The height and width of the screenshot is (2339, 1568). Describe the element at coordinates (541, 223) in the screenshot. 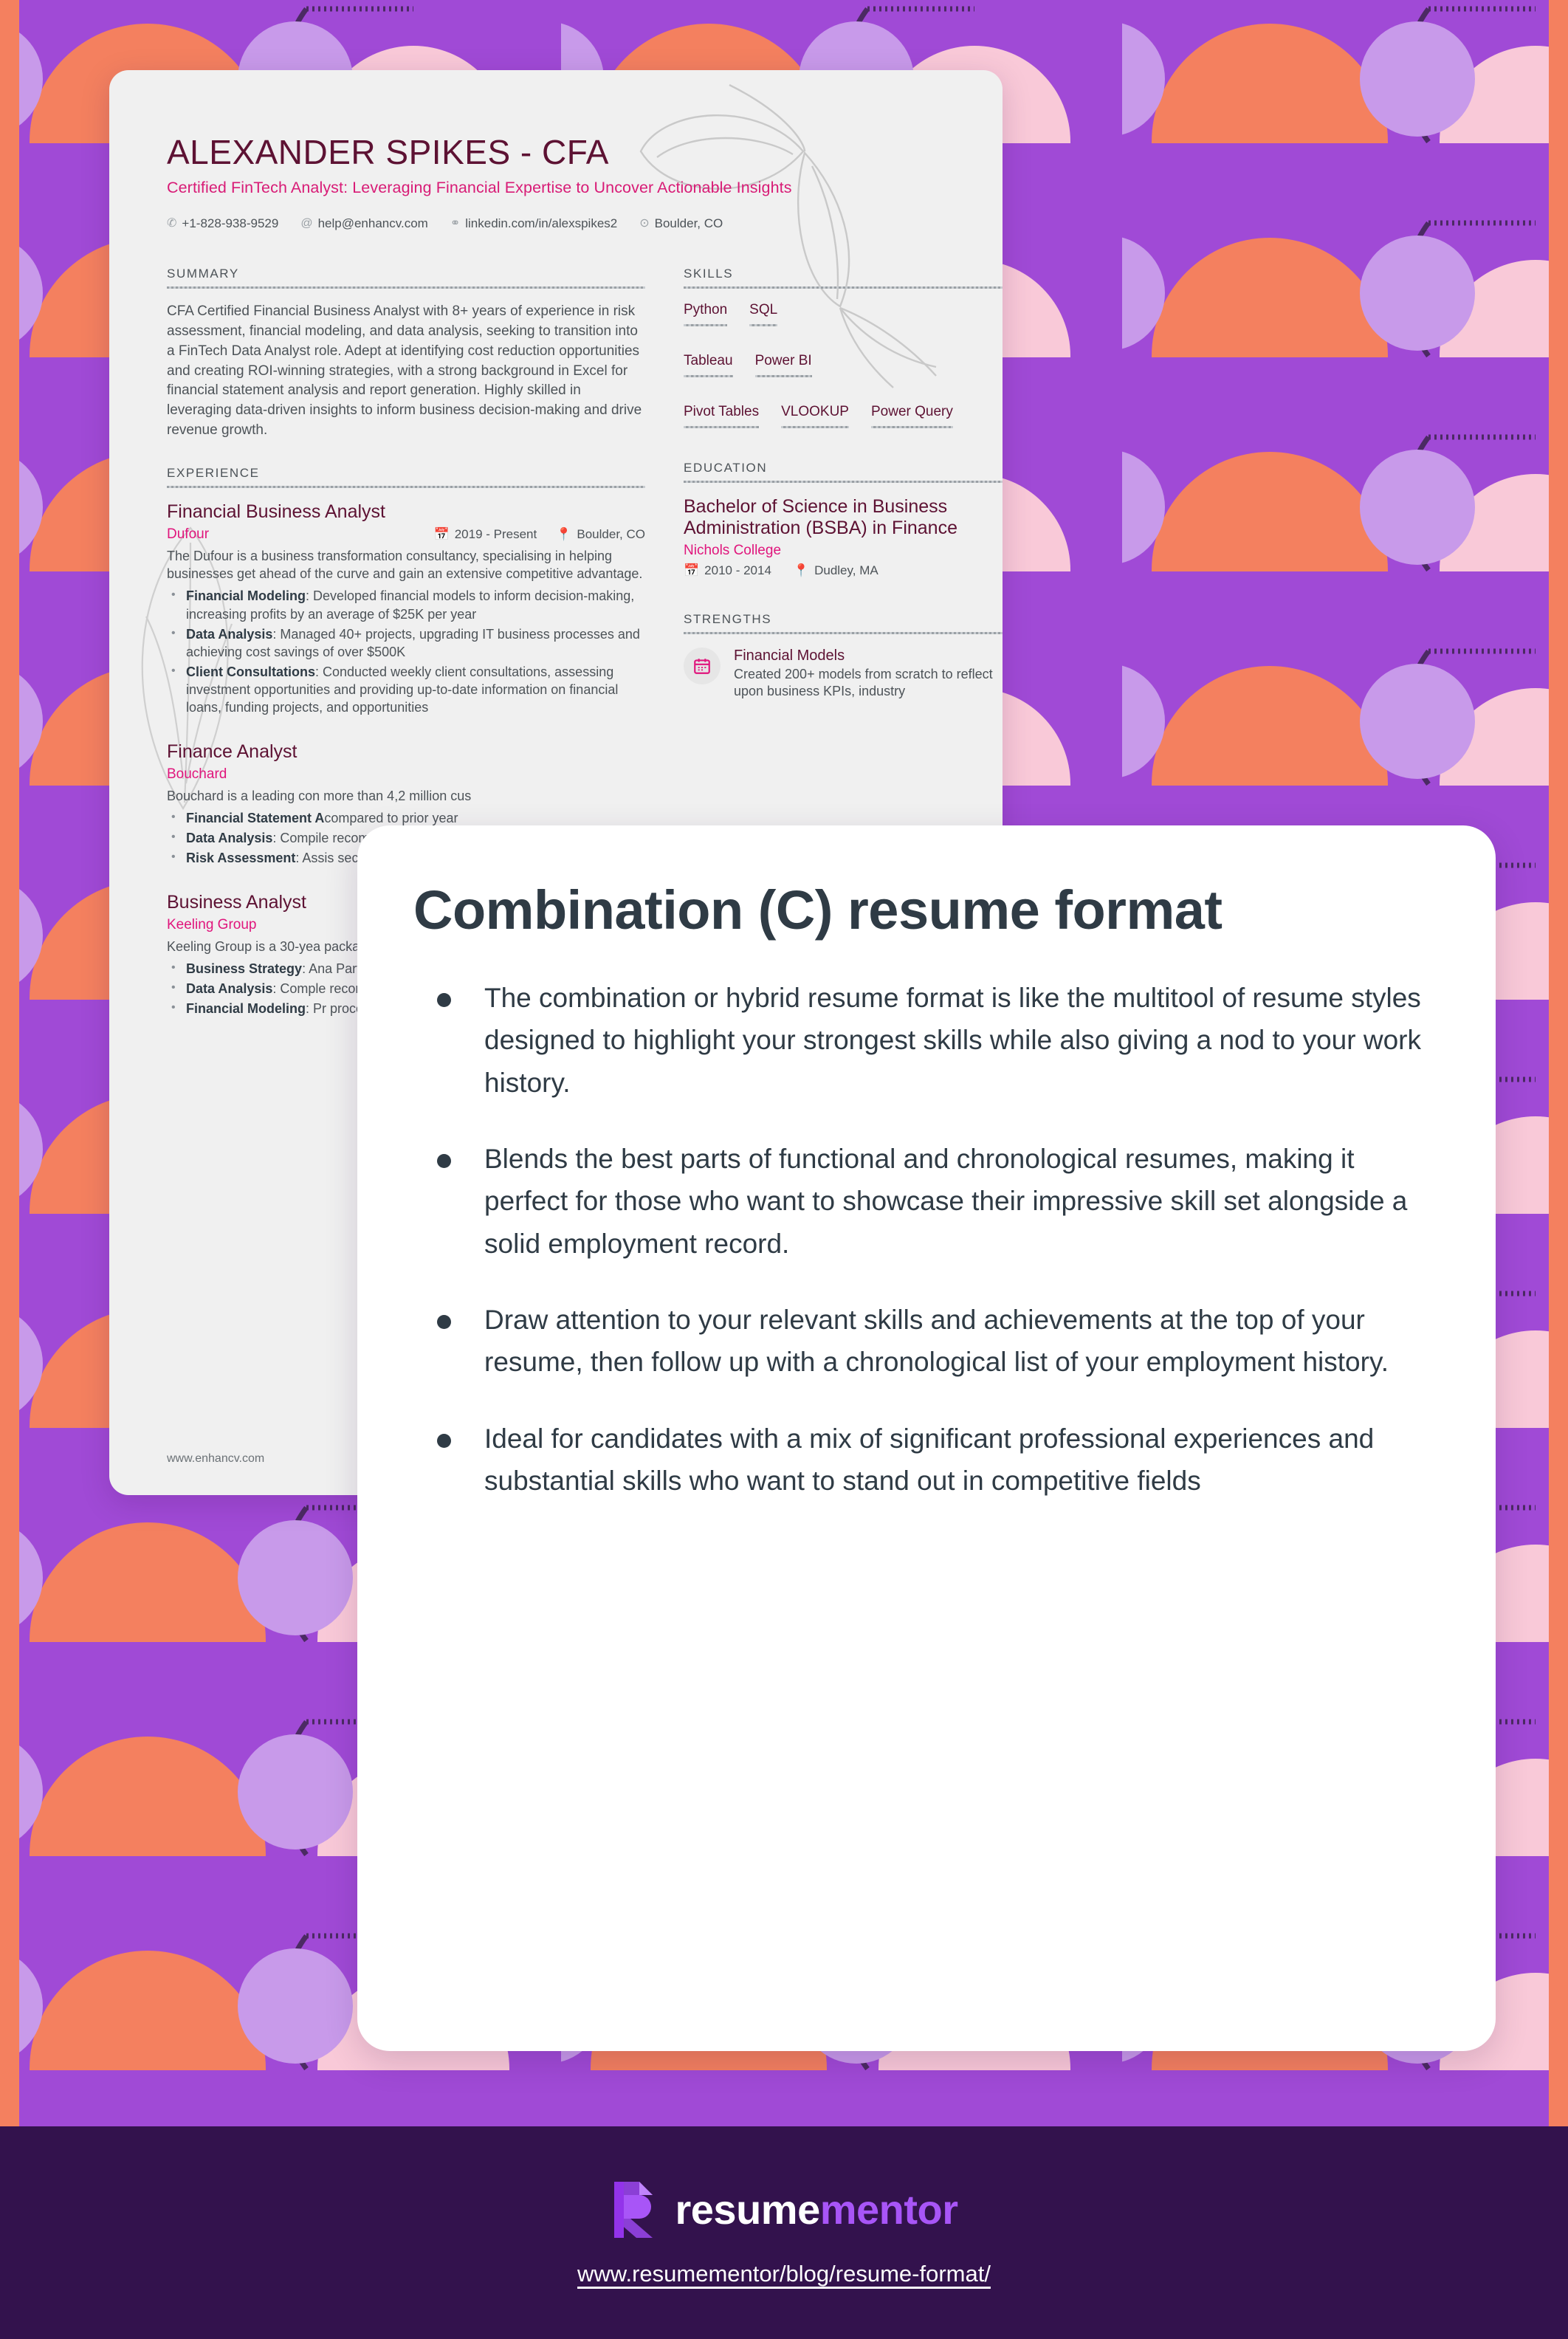

I see `contact-linkedin-text: linkedin.com/in/alexspikes2` at that location.